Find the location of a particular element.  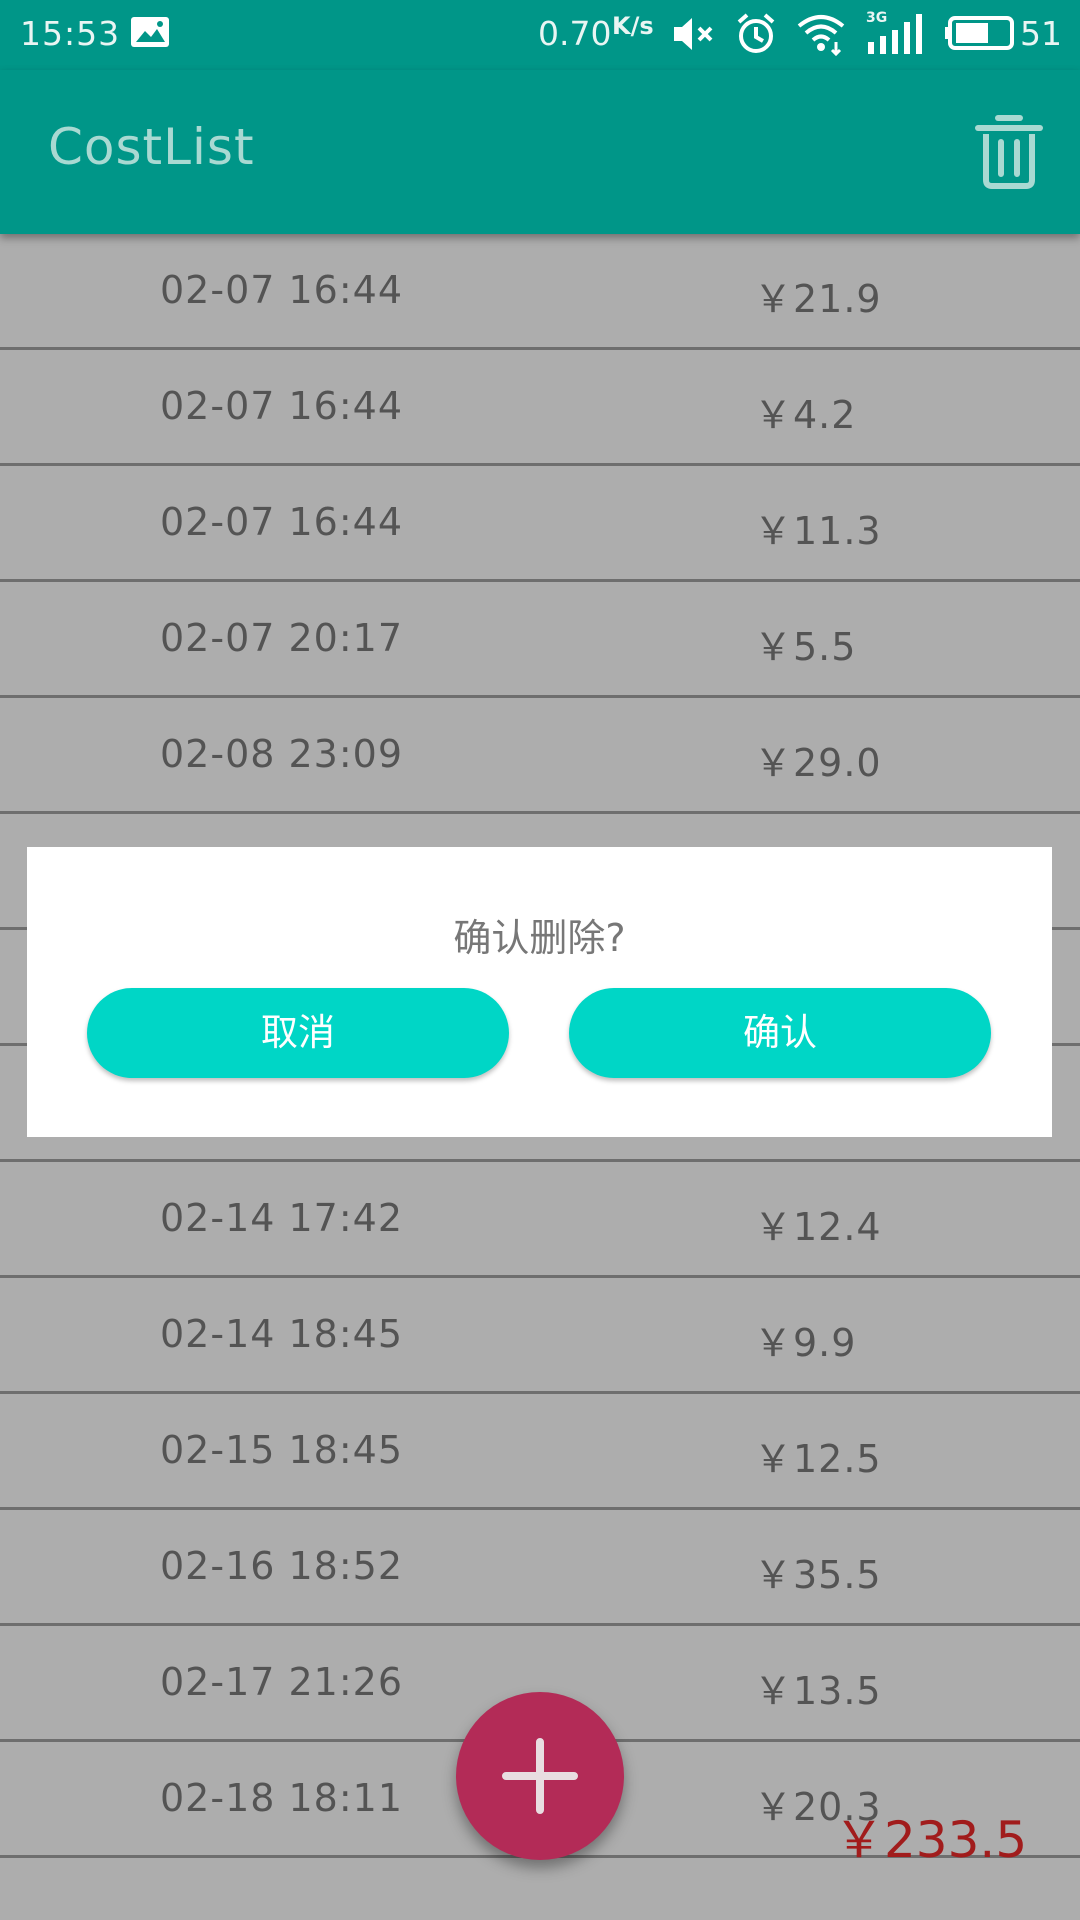

item-amount: ￥35.5 is located at coordinates (818, 1575).